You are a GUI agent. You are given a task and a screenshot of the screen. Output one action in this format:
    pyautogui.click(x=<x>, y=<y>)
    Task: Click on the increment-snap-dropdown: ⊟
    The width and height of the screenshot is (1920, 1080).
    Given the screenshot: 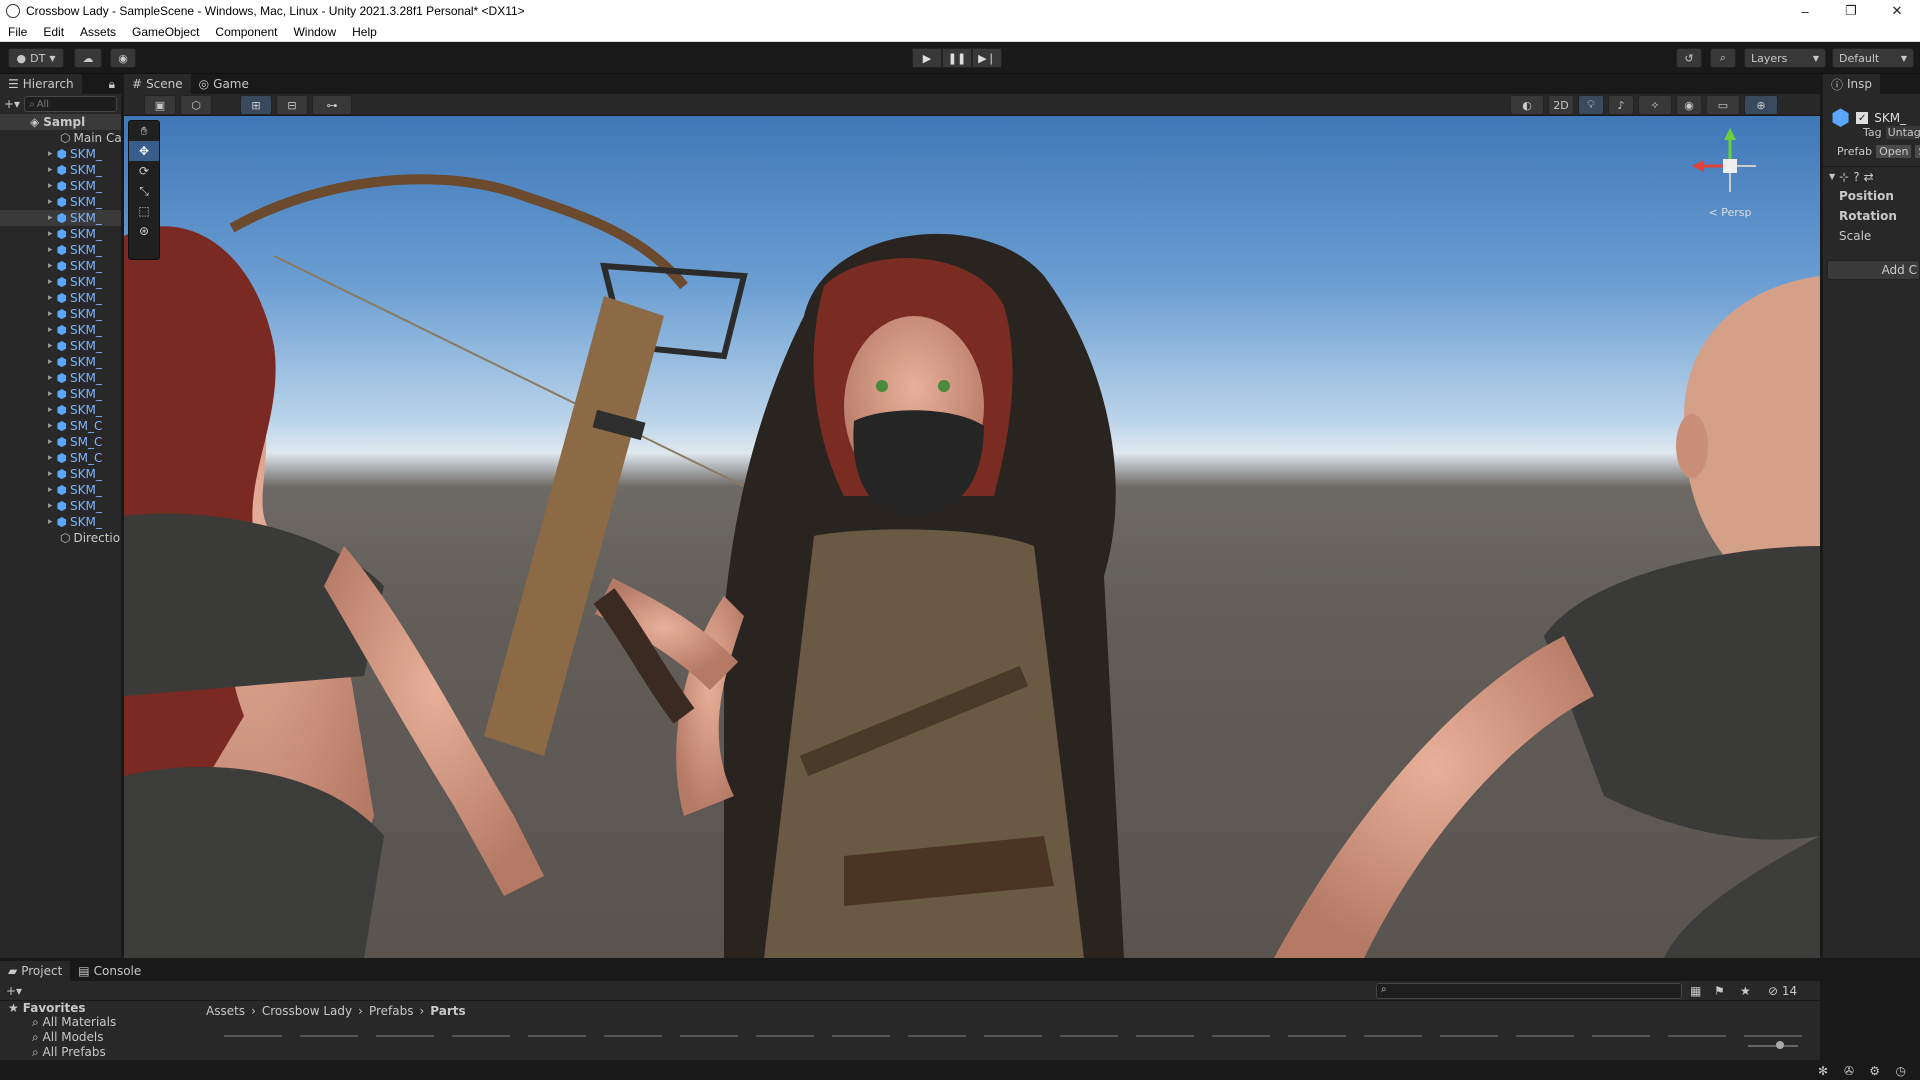 What is the action you would take?
    pyautogui.click(x=292, y=105)
    